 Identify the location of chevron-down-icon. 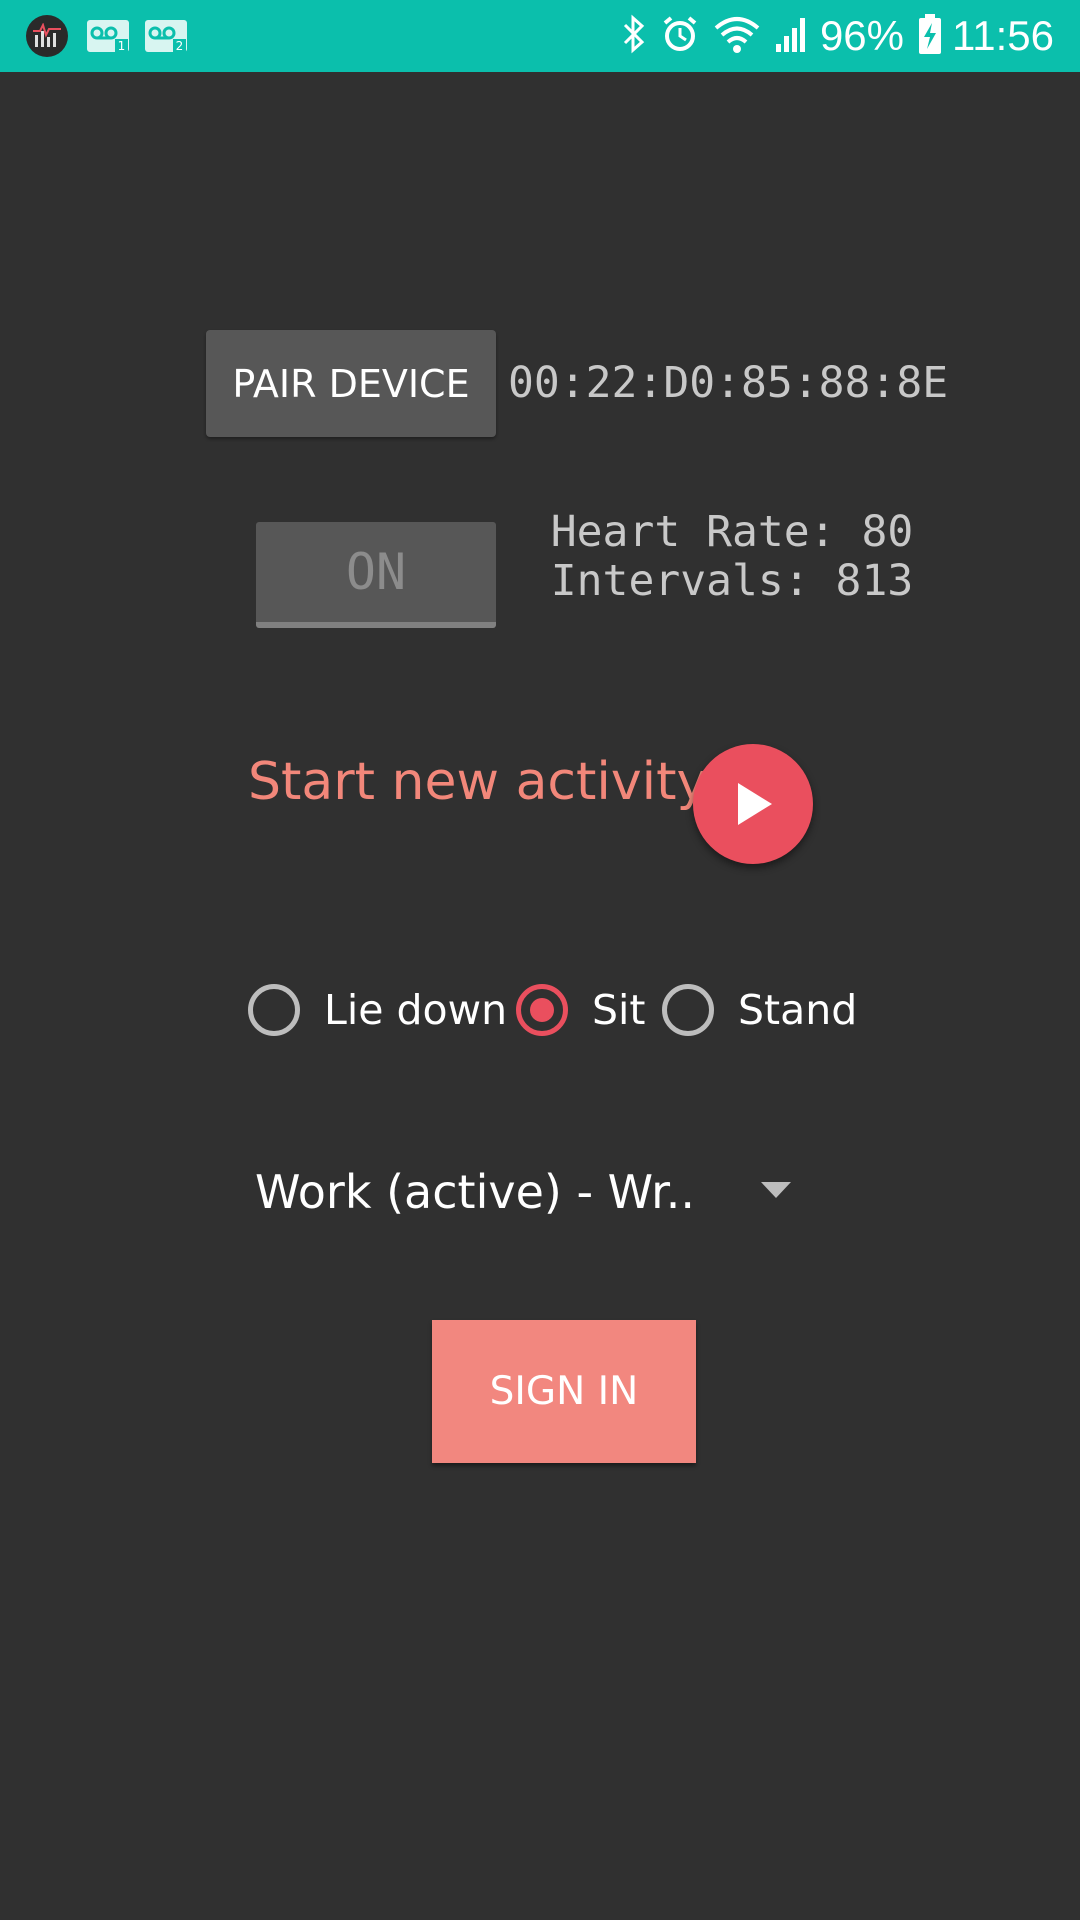
(776, 1192).